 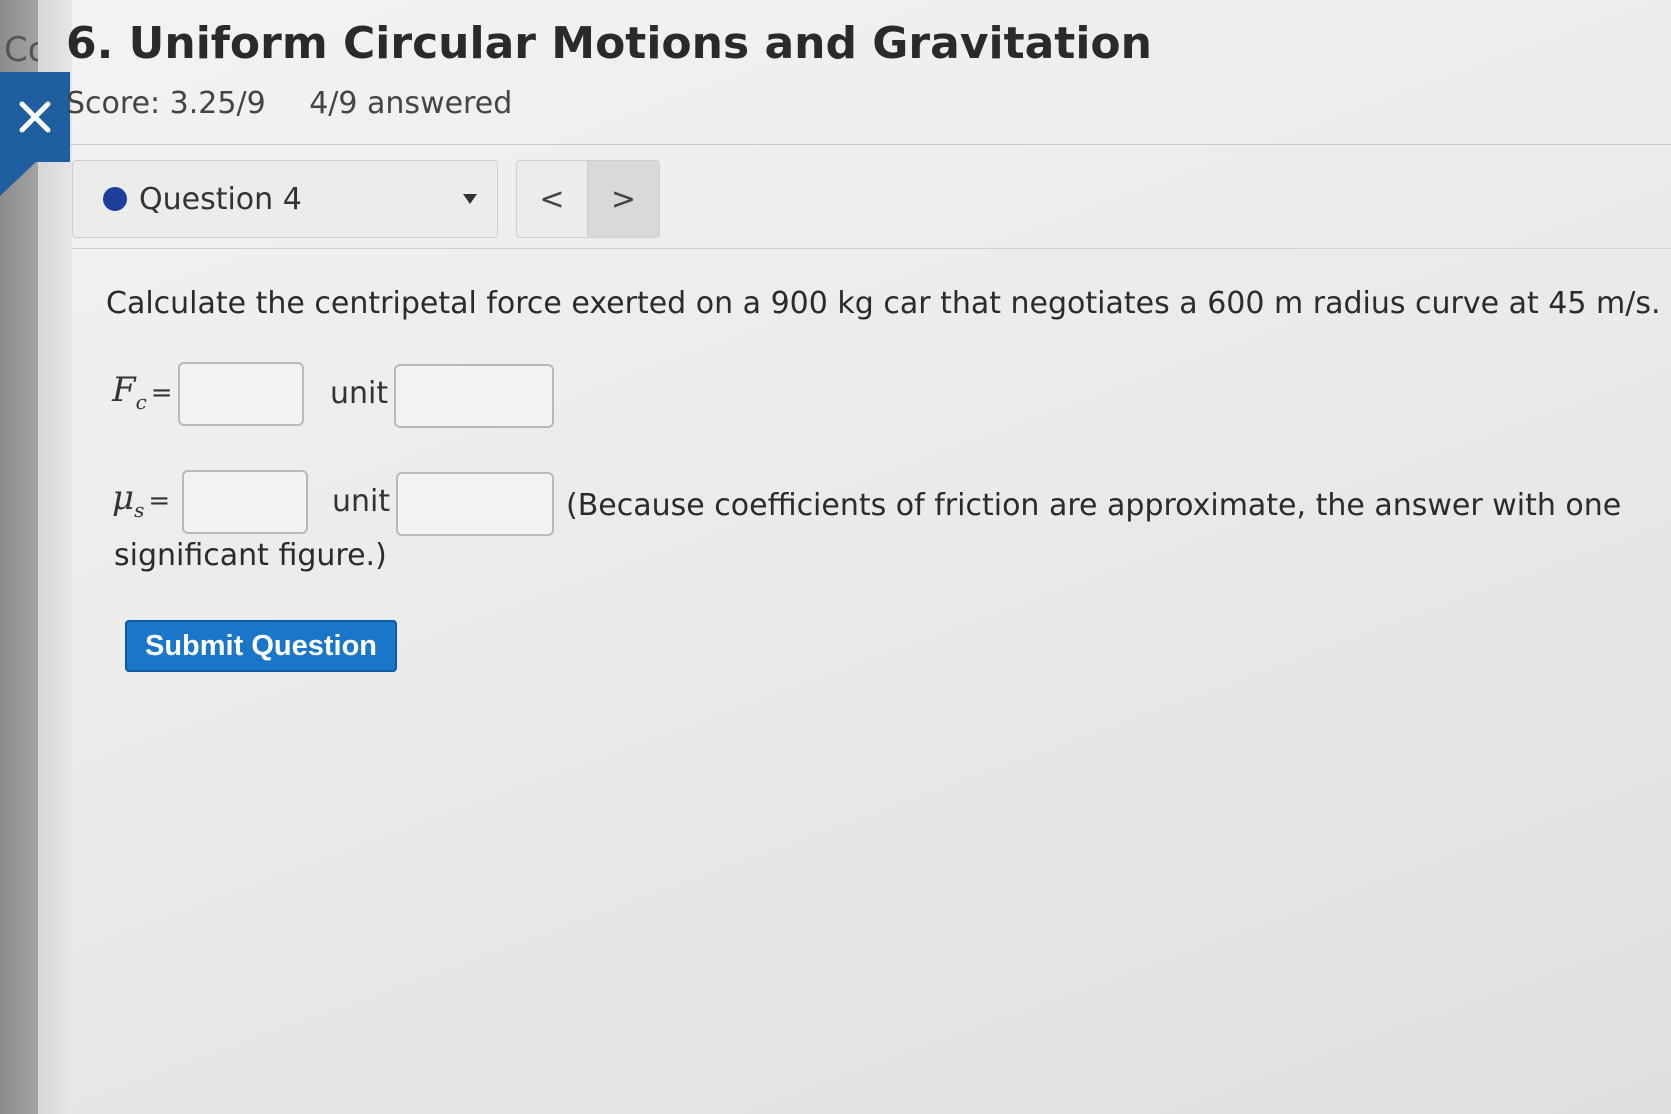 I want to click on submit-question-button: Submit Question, so click(x=261, y=646).